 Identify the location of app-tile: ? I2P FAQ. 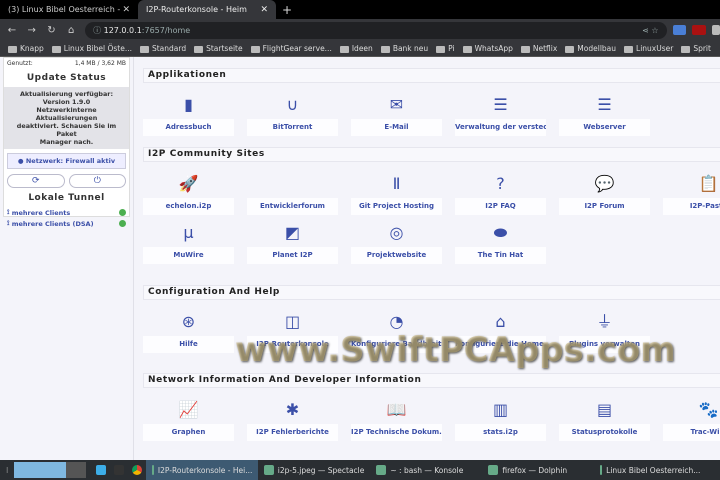
(500, 194).